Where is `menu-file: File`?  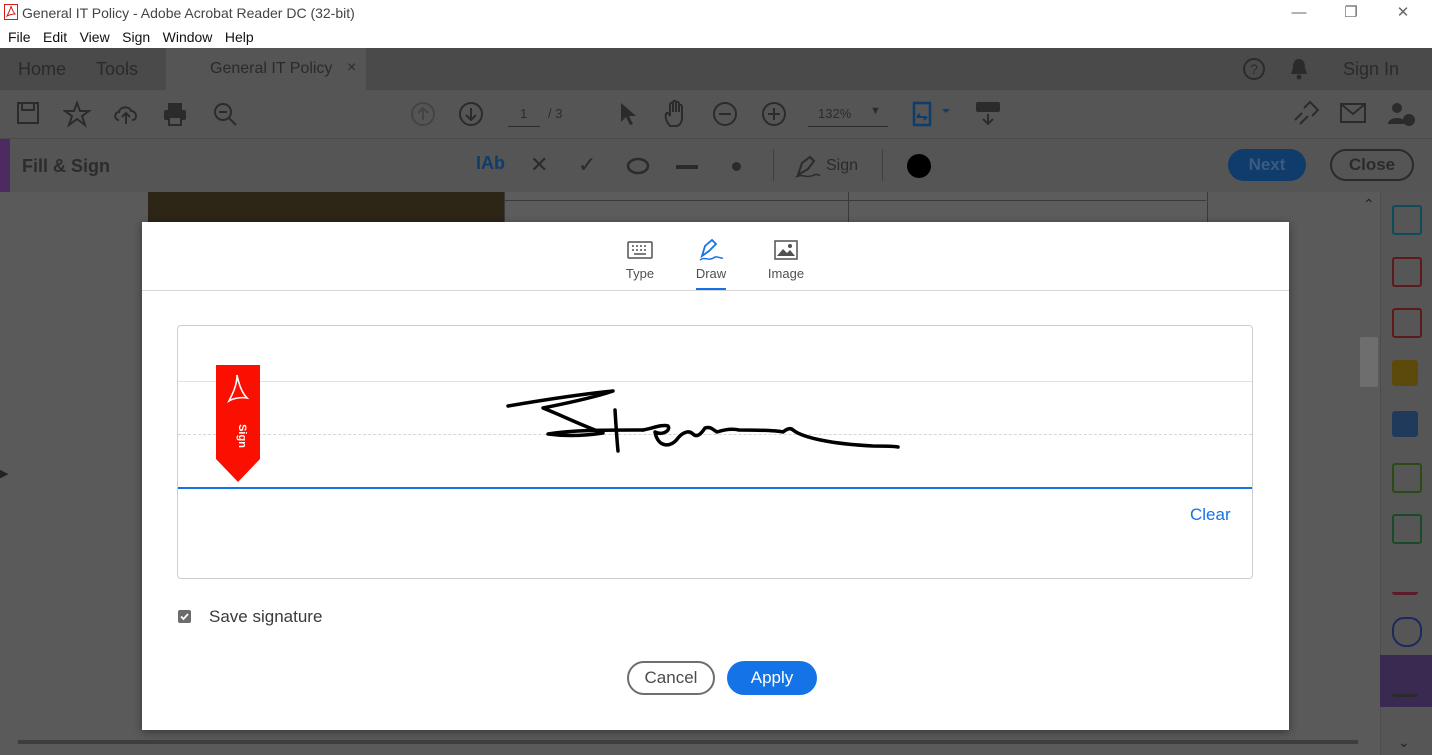
menu-file: File is located at coordinates (19, 37).